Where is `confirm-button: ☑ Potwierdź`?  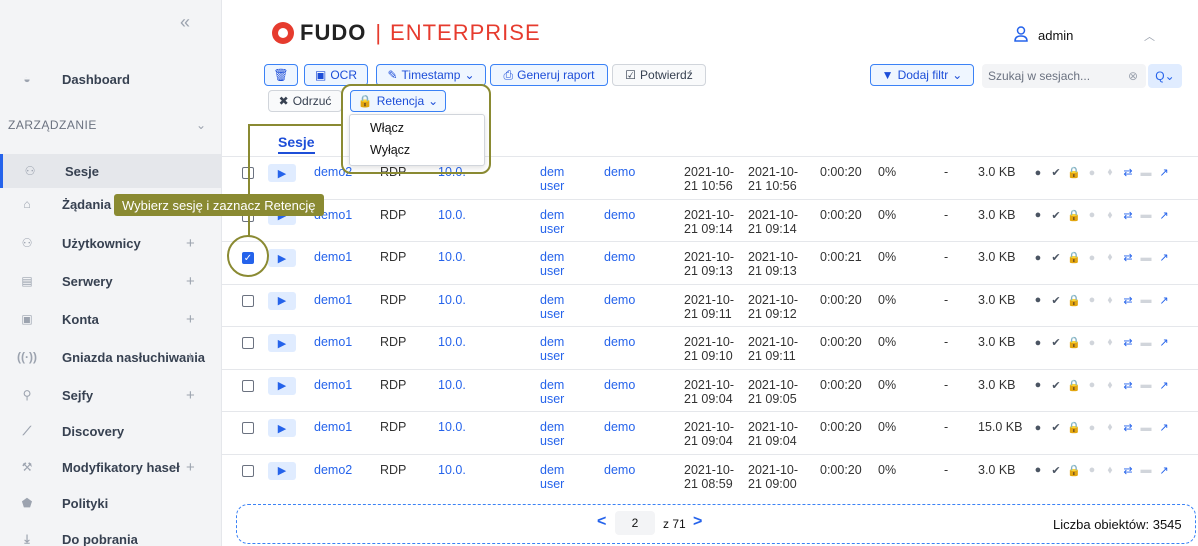 confirm-button: ☑ Potwierdź is located at coordinates (659, 75).